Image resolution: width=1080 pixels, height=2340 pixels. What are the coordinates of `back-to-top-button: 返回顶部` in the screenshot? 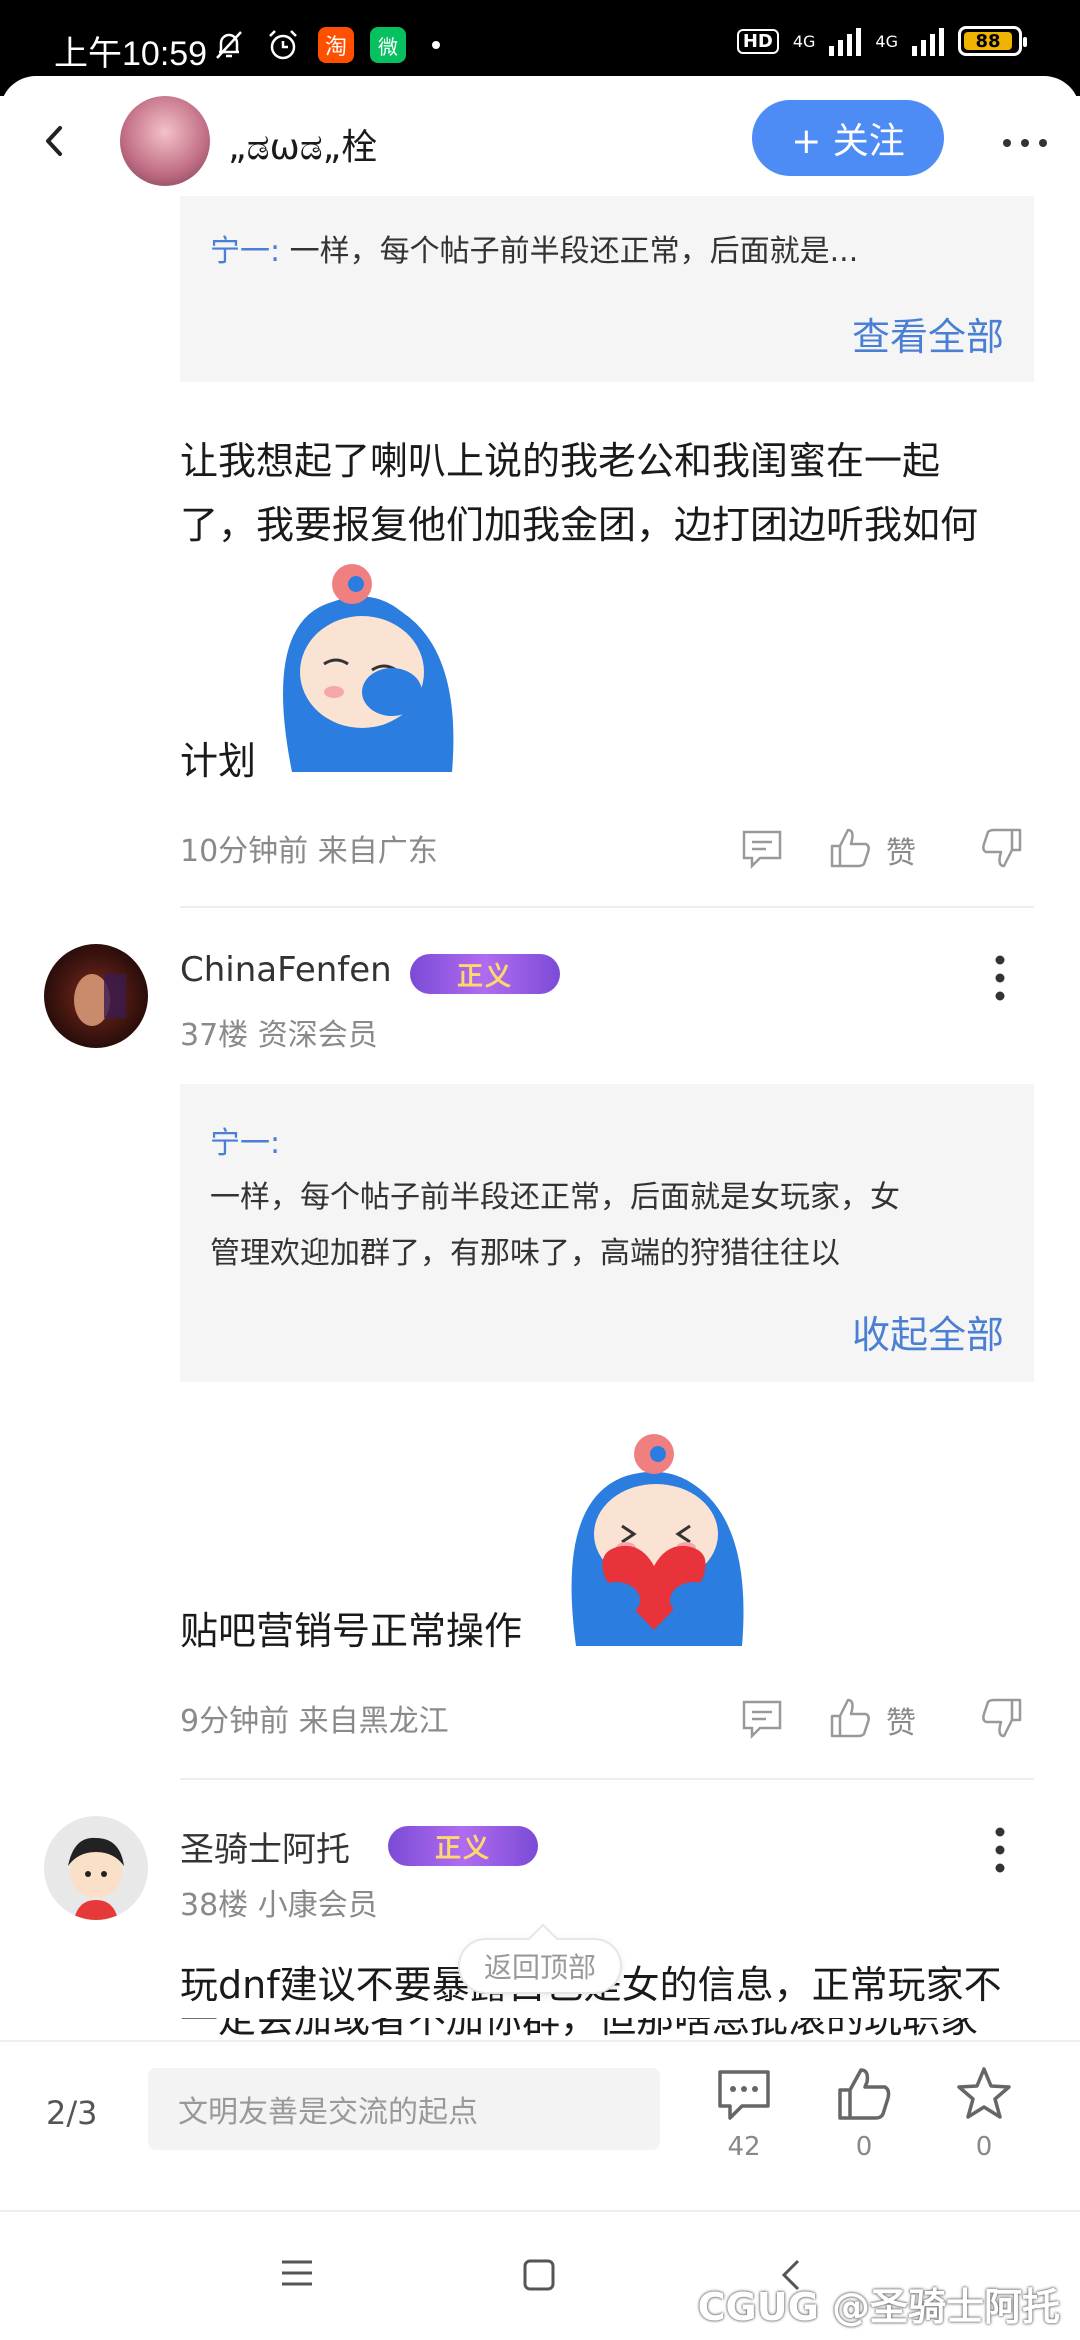 It's located at (540, 1966).